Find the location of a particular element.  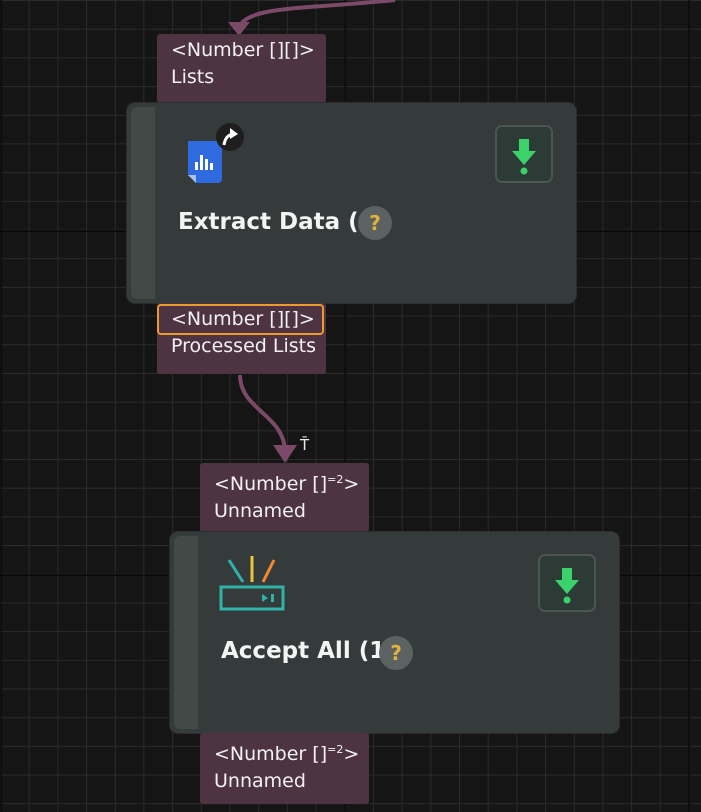

node-title: Accept All (1) is located at coordinates (308, 651).